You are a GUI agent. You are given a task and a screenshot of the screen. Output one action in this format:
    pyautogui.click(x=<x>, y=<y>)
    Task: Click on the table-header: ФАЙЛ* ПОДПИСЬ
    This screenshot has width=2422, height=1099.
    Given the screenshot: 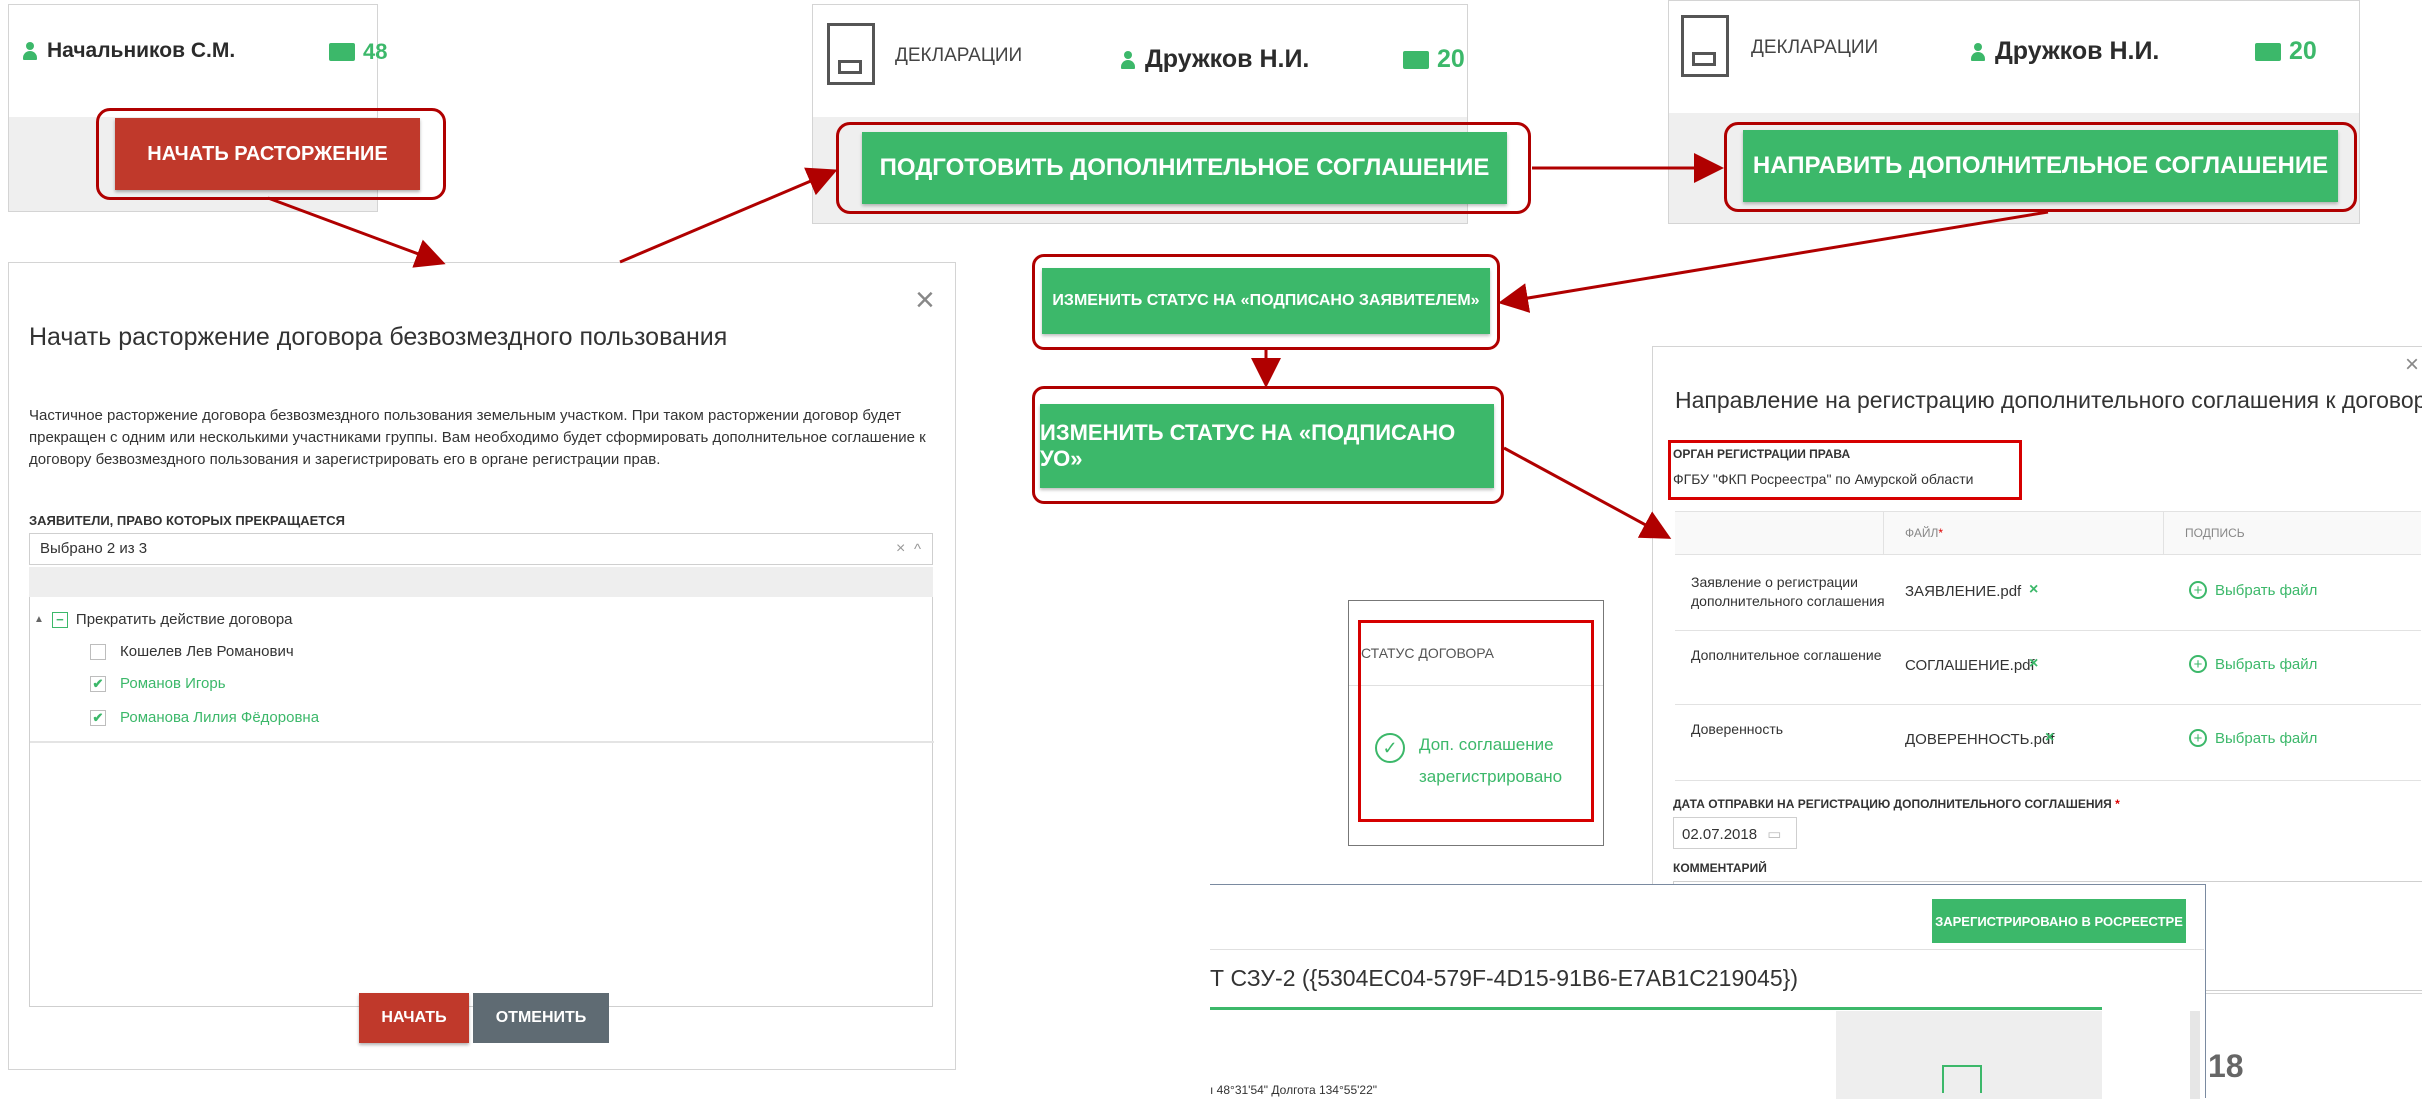 What is the action you would take?
    pyautogui.click(x=2048, y=533)
    